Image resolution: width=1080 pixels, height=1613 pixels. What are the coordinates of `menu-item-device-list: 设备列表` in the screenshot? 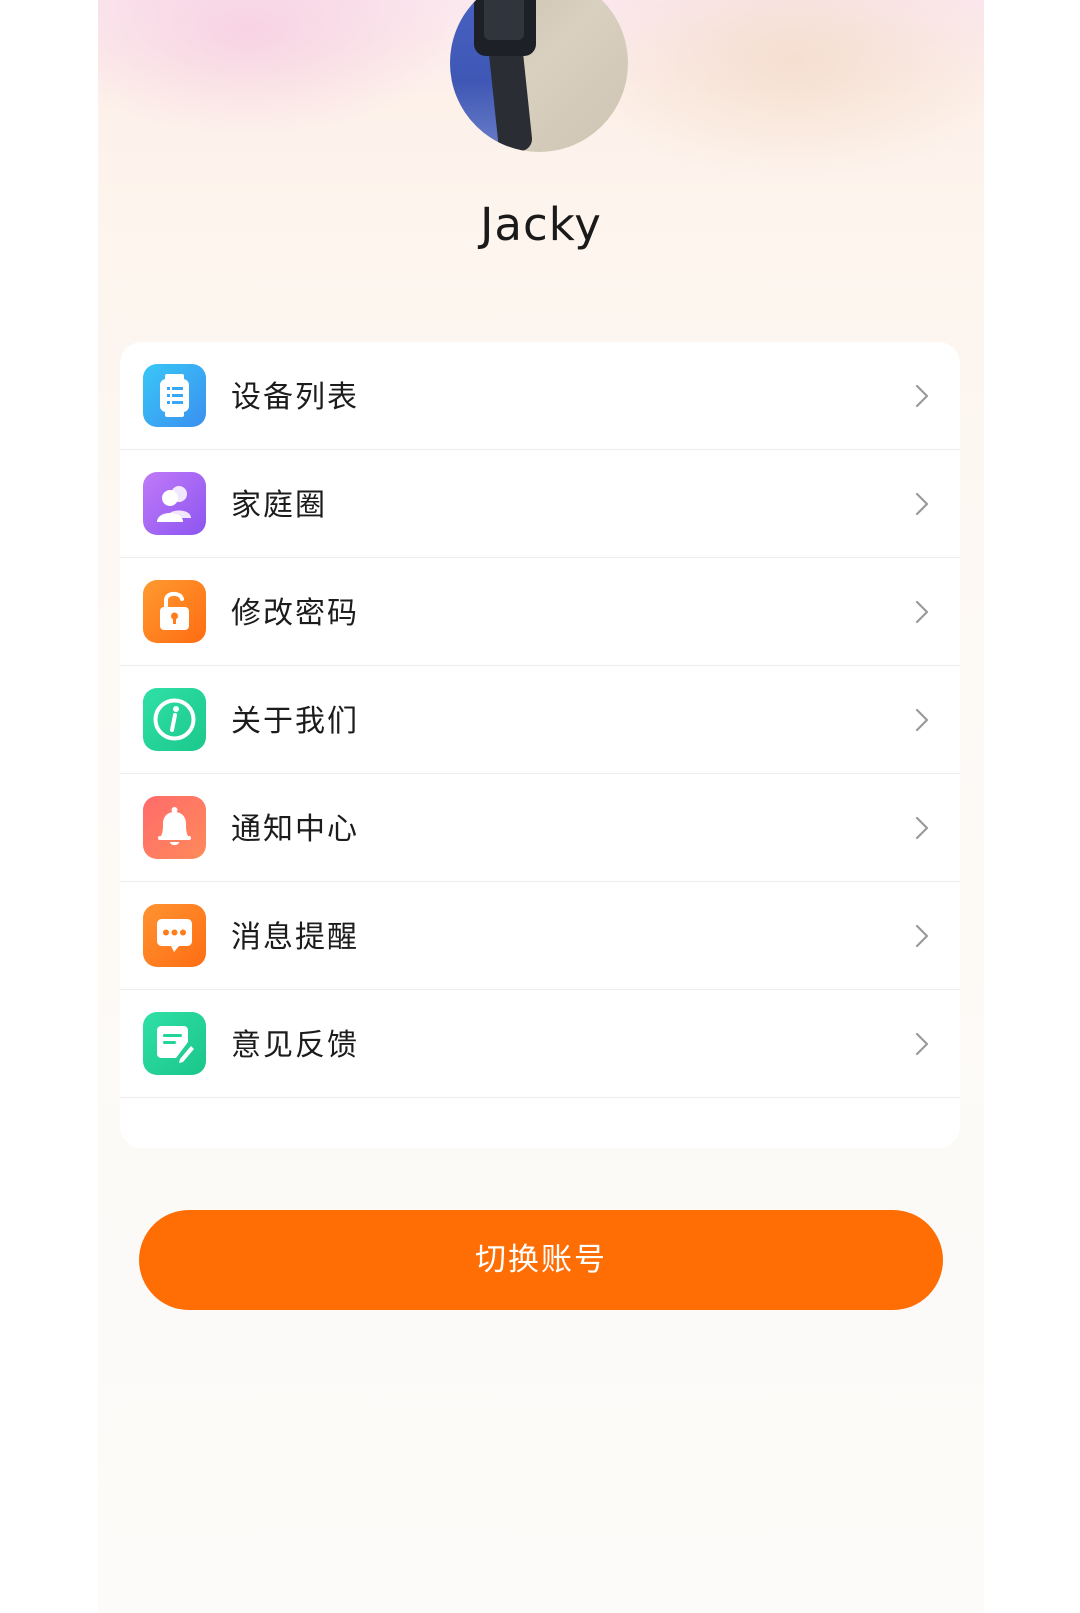 It's located at (540, 396).